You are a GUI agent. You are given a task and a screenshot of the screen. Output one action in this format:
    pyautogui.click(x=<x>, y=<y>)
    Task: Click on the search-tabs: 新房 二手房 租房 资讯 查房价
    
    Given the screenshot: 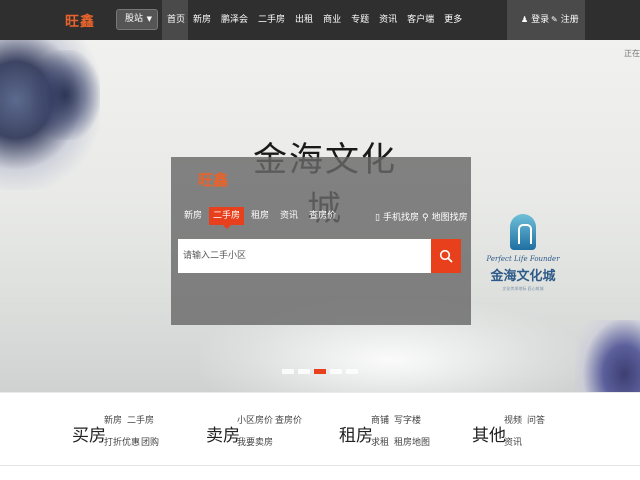 What is the action you would take?
    pyautogui.click(x=261, y=218)
    